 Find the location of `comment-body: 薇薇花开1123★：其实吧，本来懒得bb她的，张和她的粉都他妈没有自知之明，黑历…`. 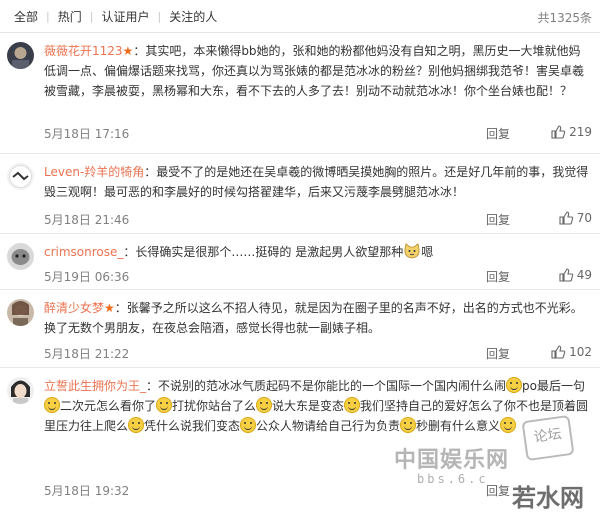

comment-body: 薇薇花开1123★：其实吧，本来懒得bb她的，张和她的粉都他妈没有自知之明，黑历… is located at coordinates (318, 71).